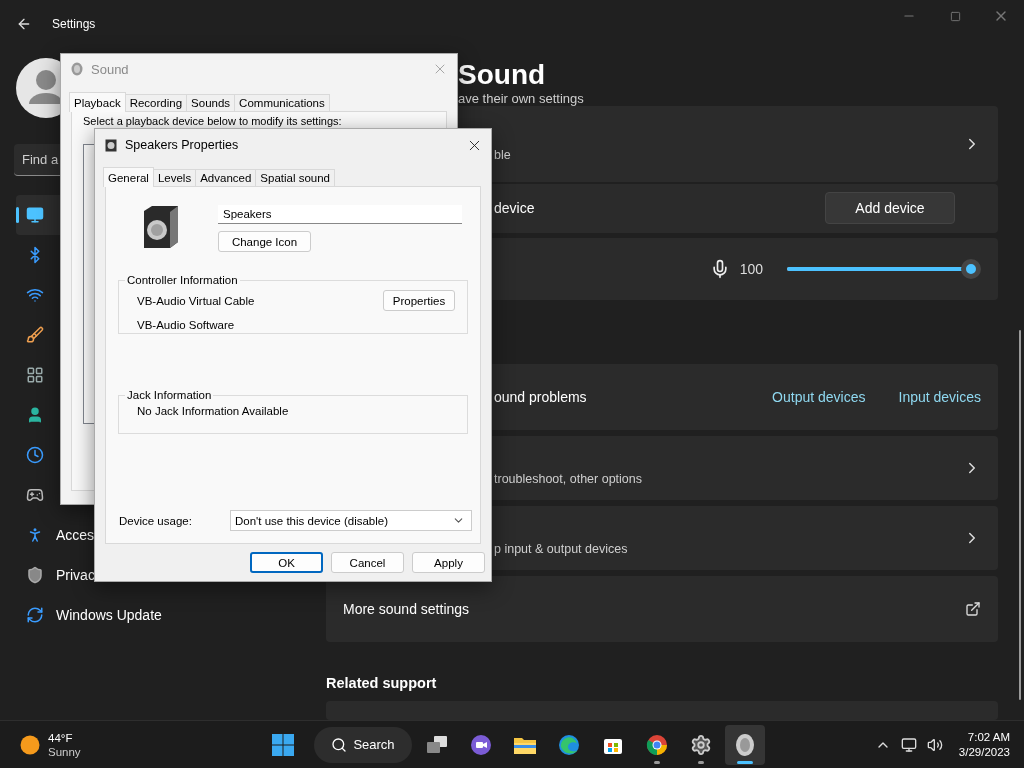  I want to click on group-legend: Controller Information, so click(182, 280).